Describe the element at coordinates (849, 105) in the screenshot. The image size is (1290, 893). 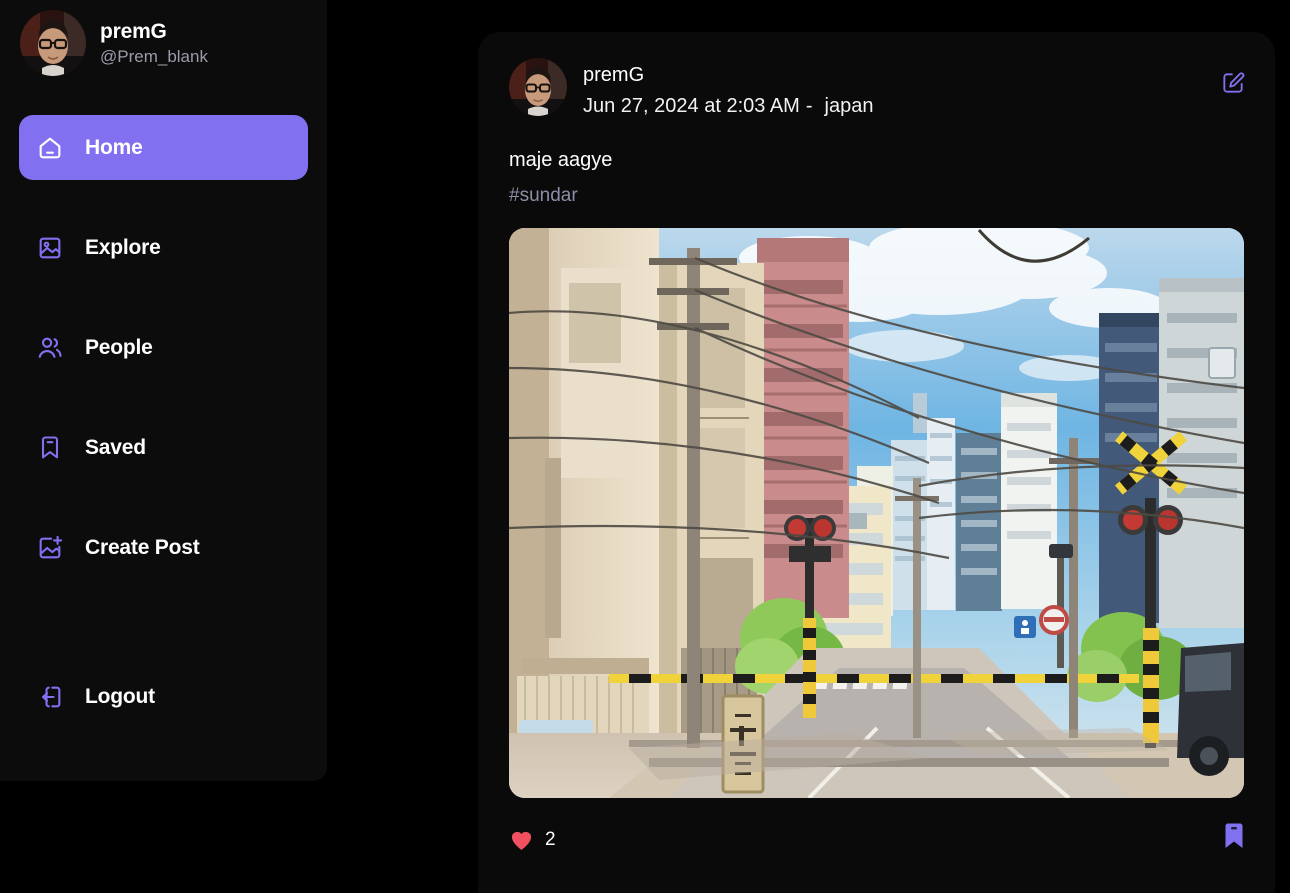
I see `post-location: japan` at that location.